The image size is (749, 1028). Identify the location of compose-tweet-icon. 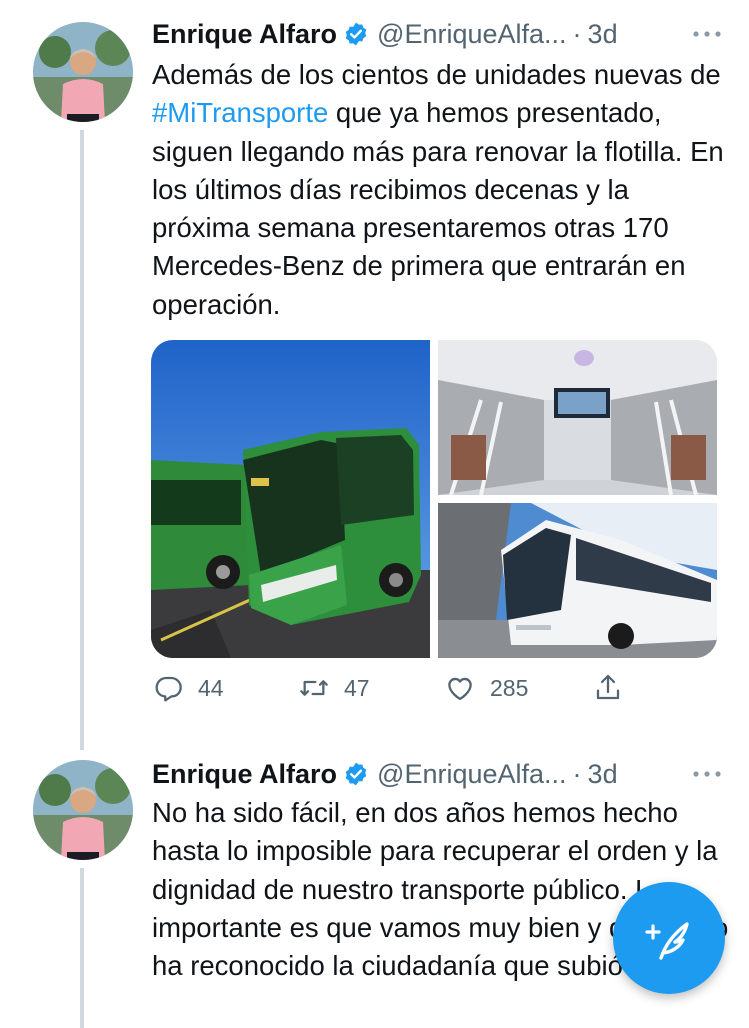
(667, 941).